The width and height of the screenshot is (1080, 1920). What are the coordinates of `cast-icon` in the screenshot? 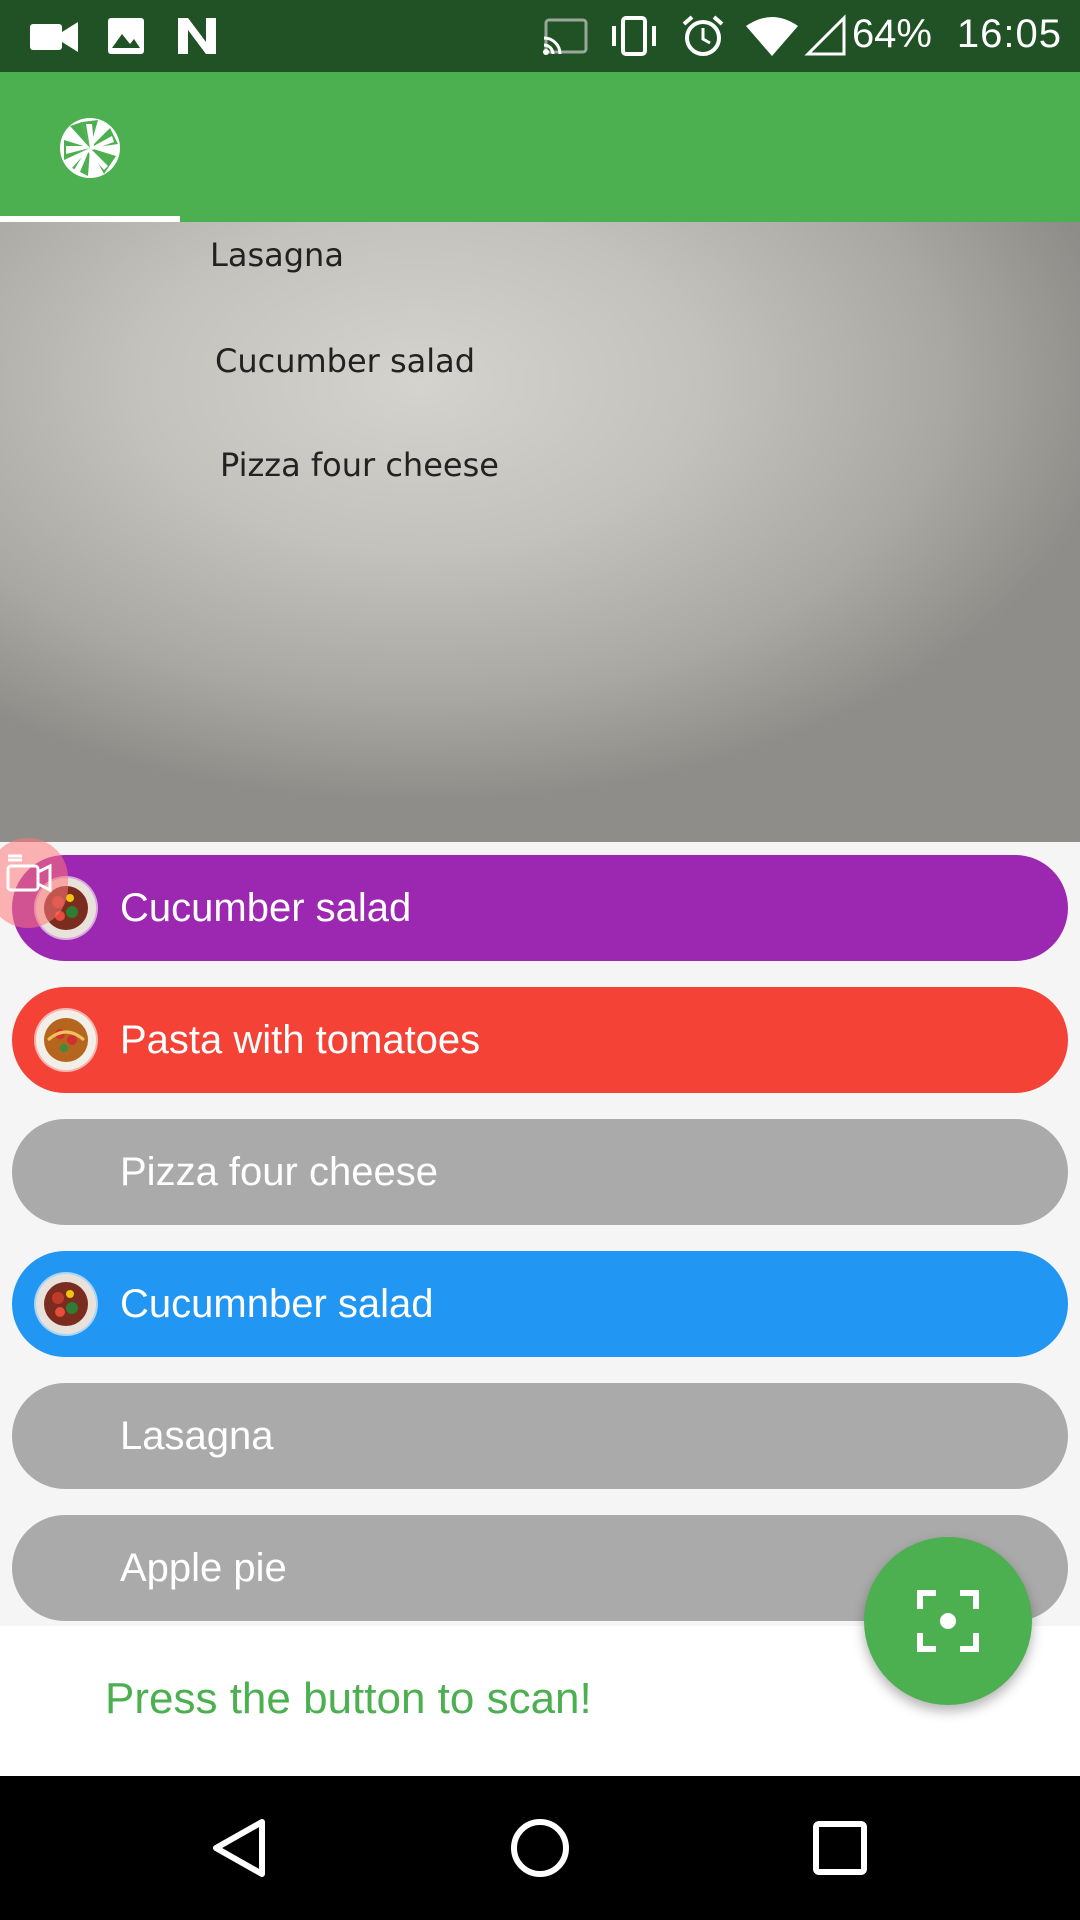 It's located at (565, 36).